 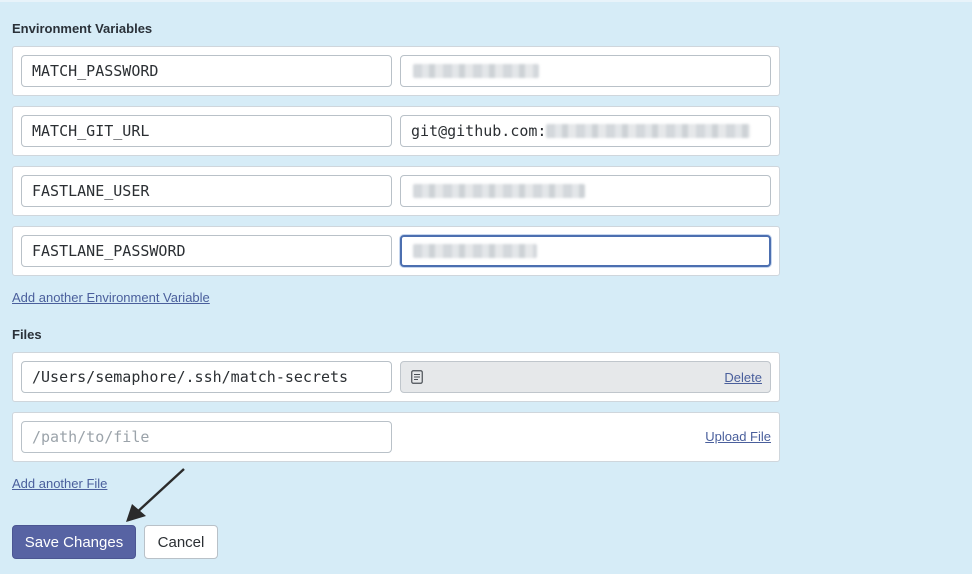 What do you see at coordinates (181, 542) in the screenshot?
I see `cancel-button: Cancel` at bounding box center [181, 542].